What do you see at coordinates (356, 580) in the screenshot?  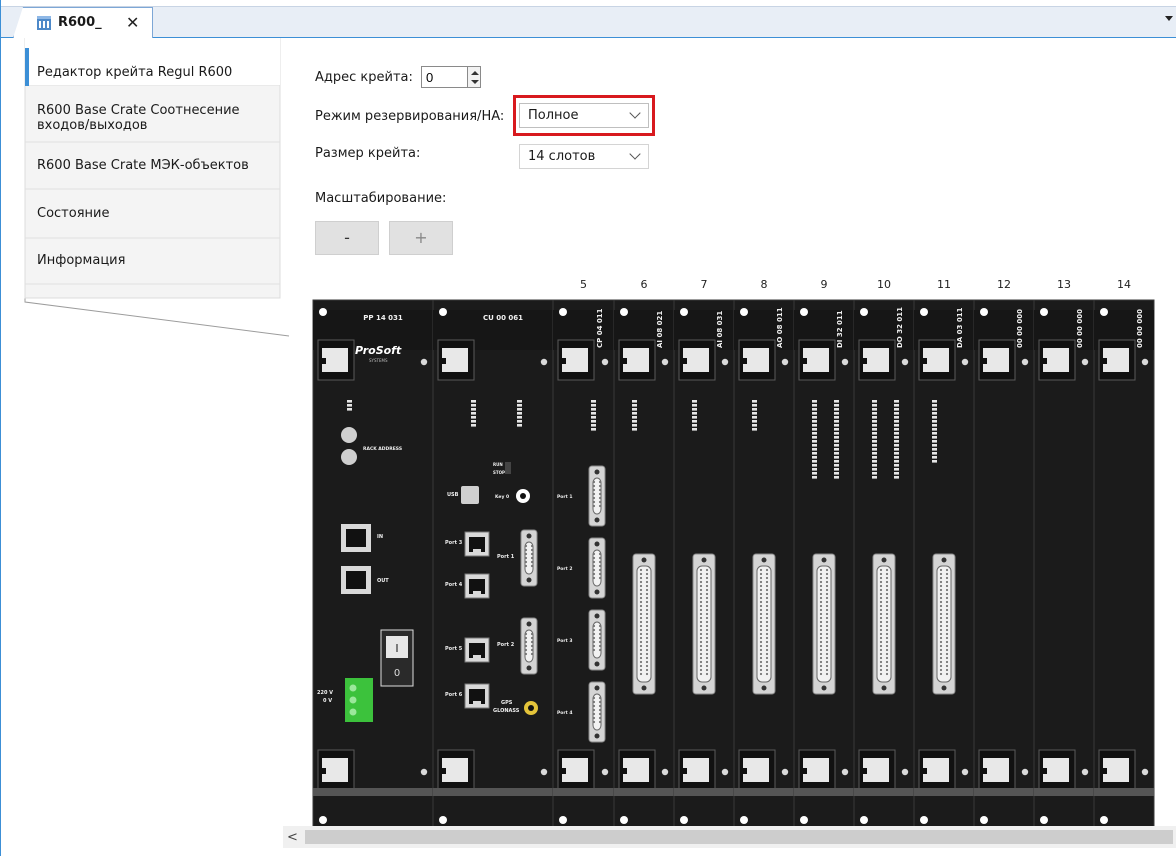 I see `ethernet-socket` at bounding box center [356, 580].